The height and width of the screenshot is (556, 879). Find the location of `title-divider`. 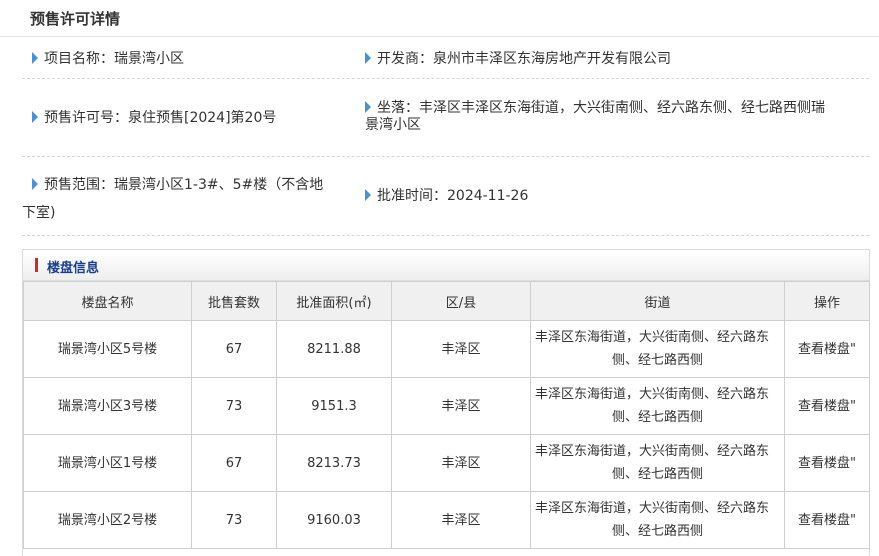

title-divider is located at coordinates (439, 36).